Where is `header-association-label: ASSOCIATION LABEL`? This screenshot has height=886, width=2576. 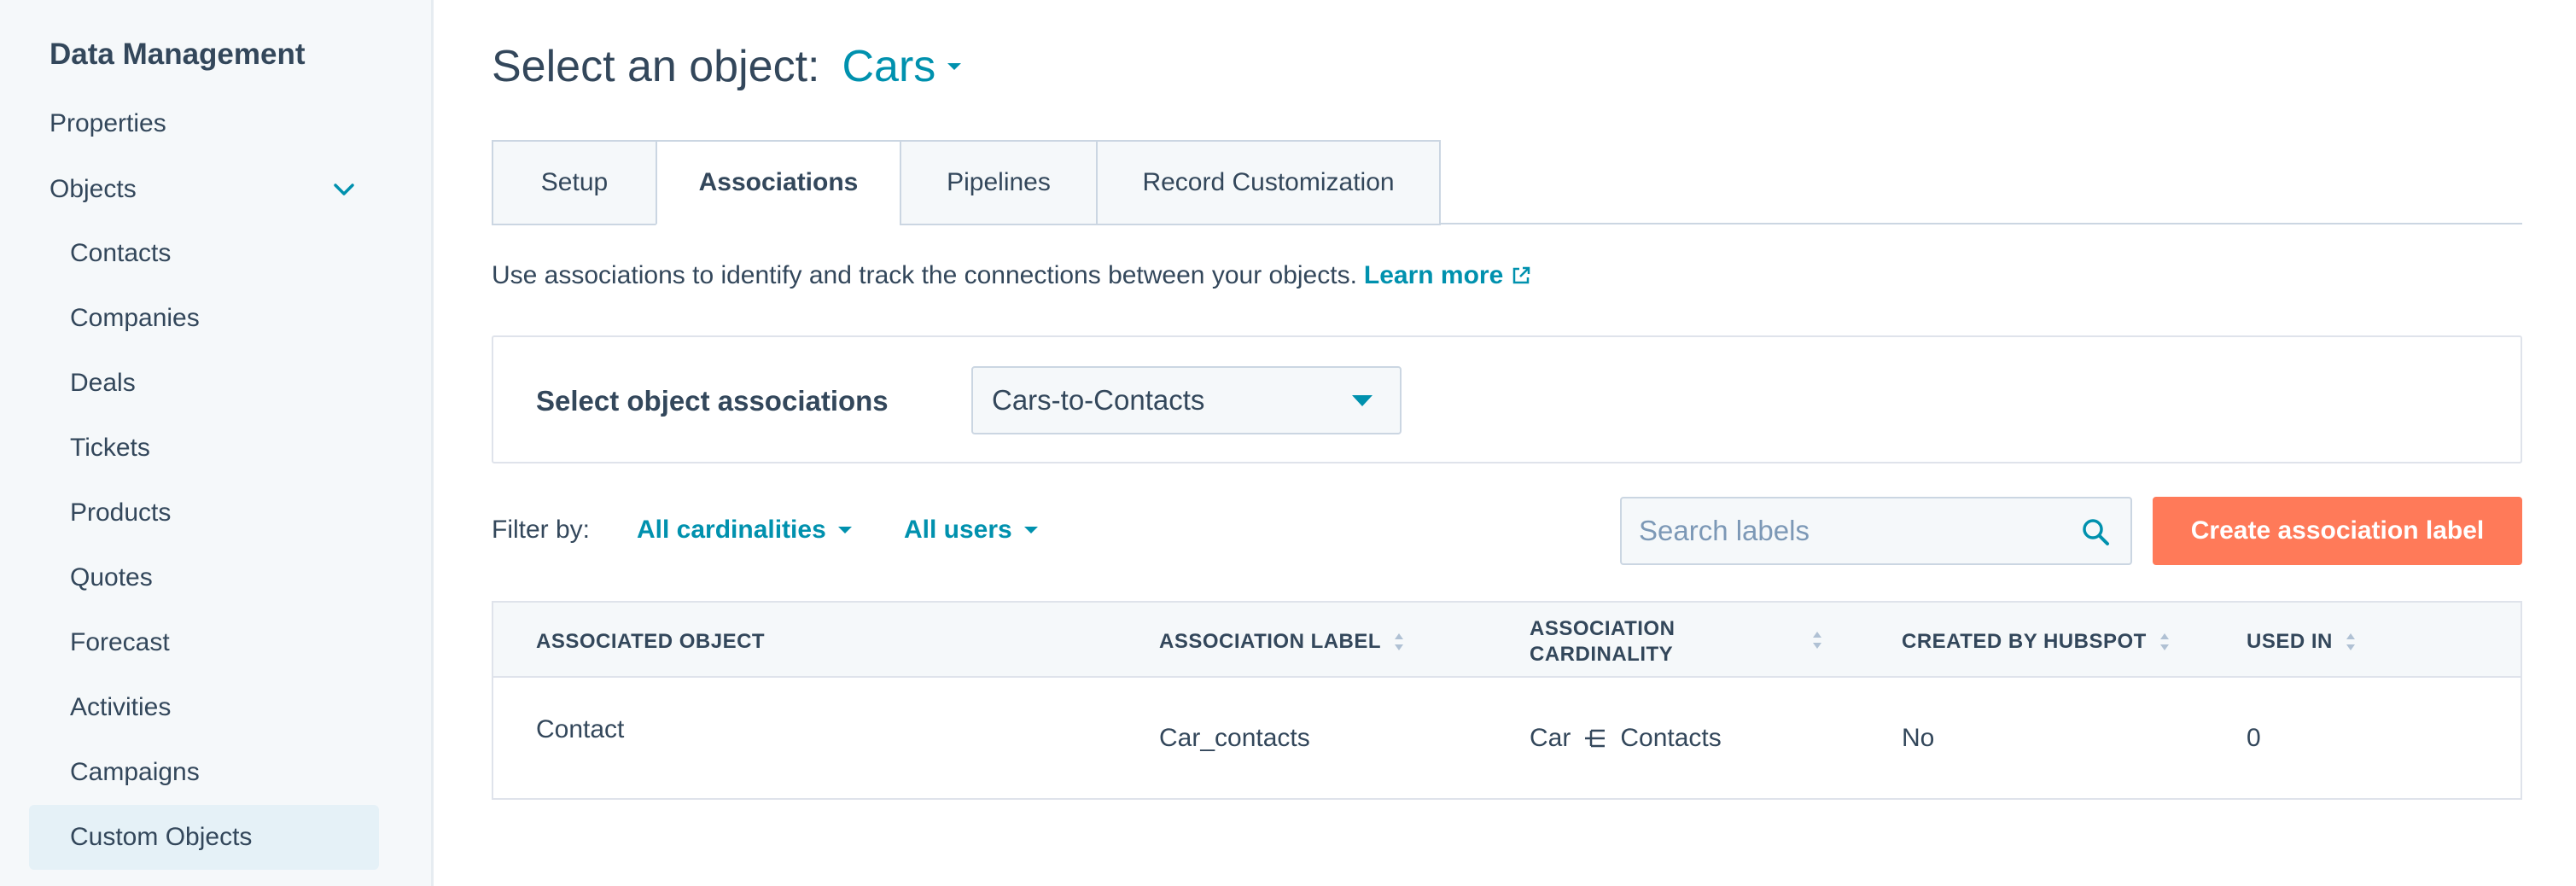 header-association-label: ASSOCIATION LABEL is located at coordinates (1282, 642).